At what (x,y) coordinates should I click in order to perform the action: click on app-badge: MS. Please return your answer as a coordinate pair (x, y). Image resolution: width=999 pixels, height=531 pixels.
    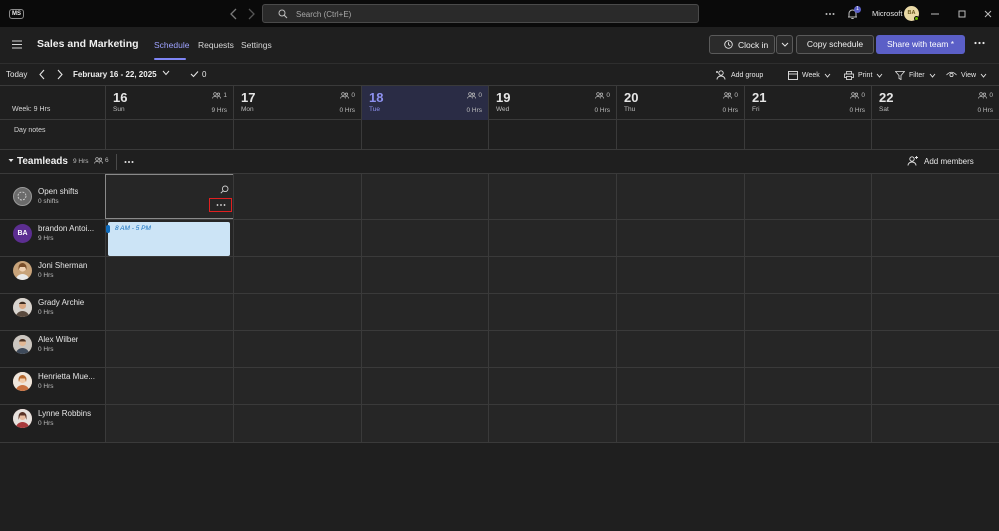
    Looking at the image, I should click on (16, 14).